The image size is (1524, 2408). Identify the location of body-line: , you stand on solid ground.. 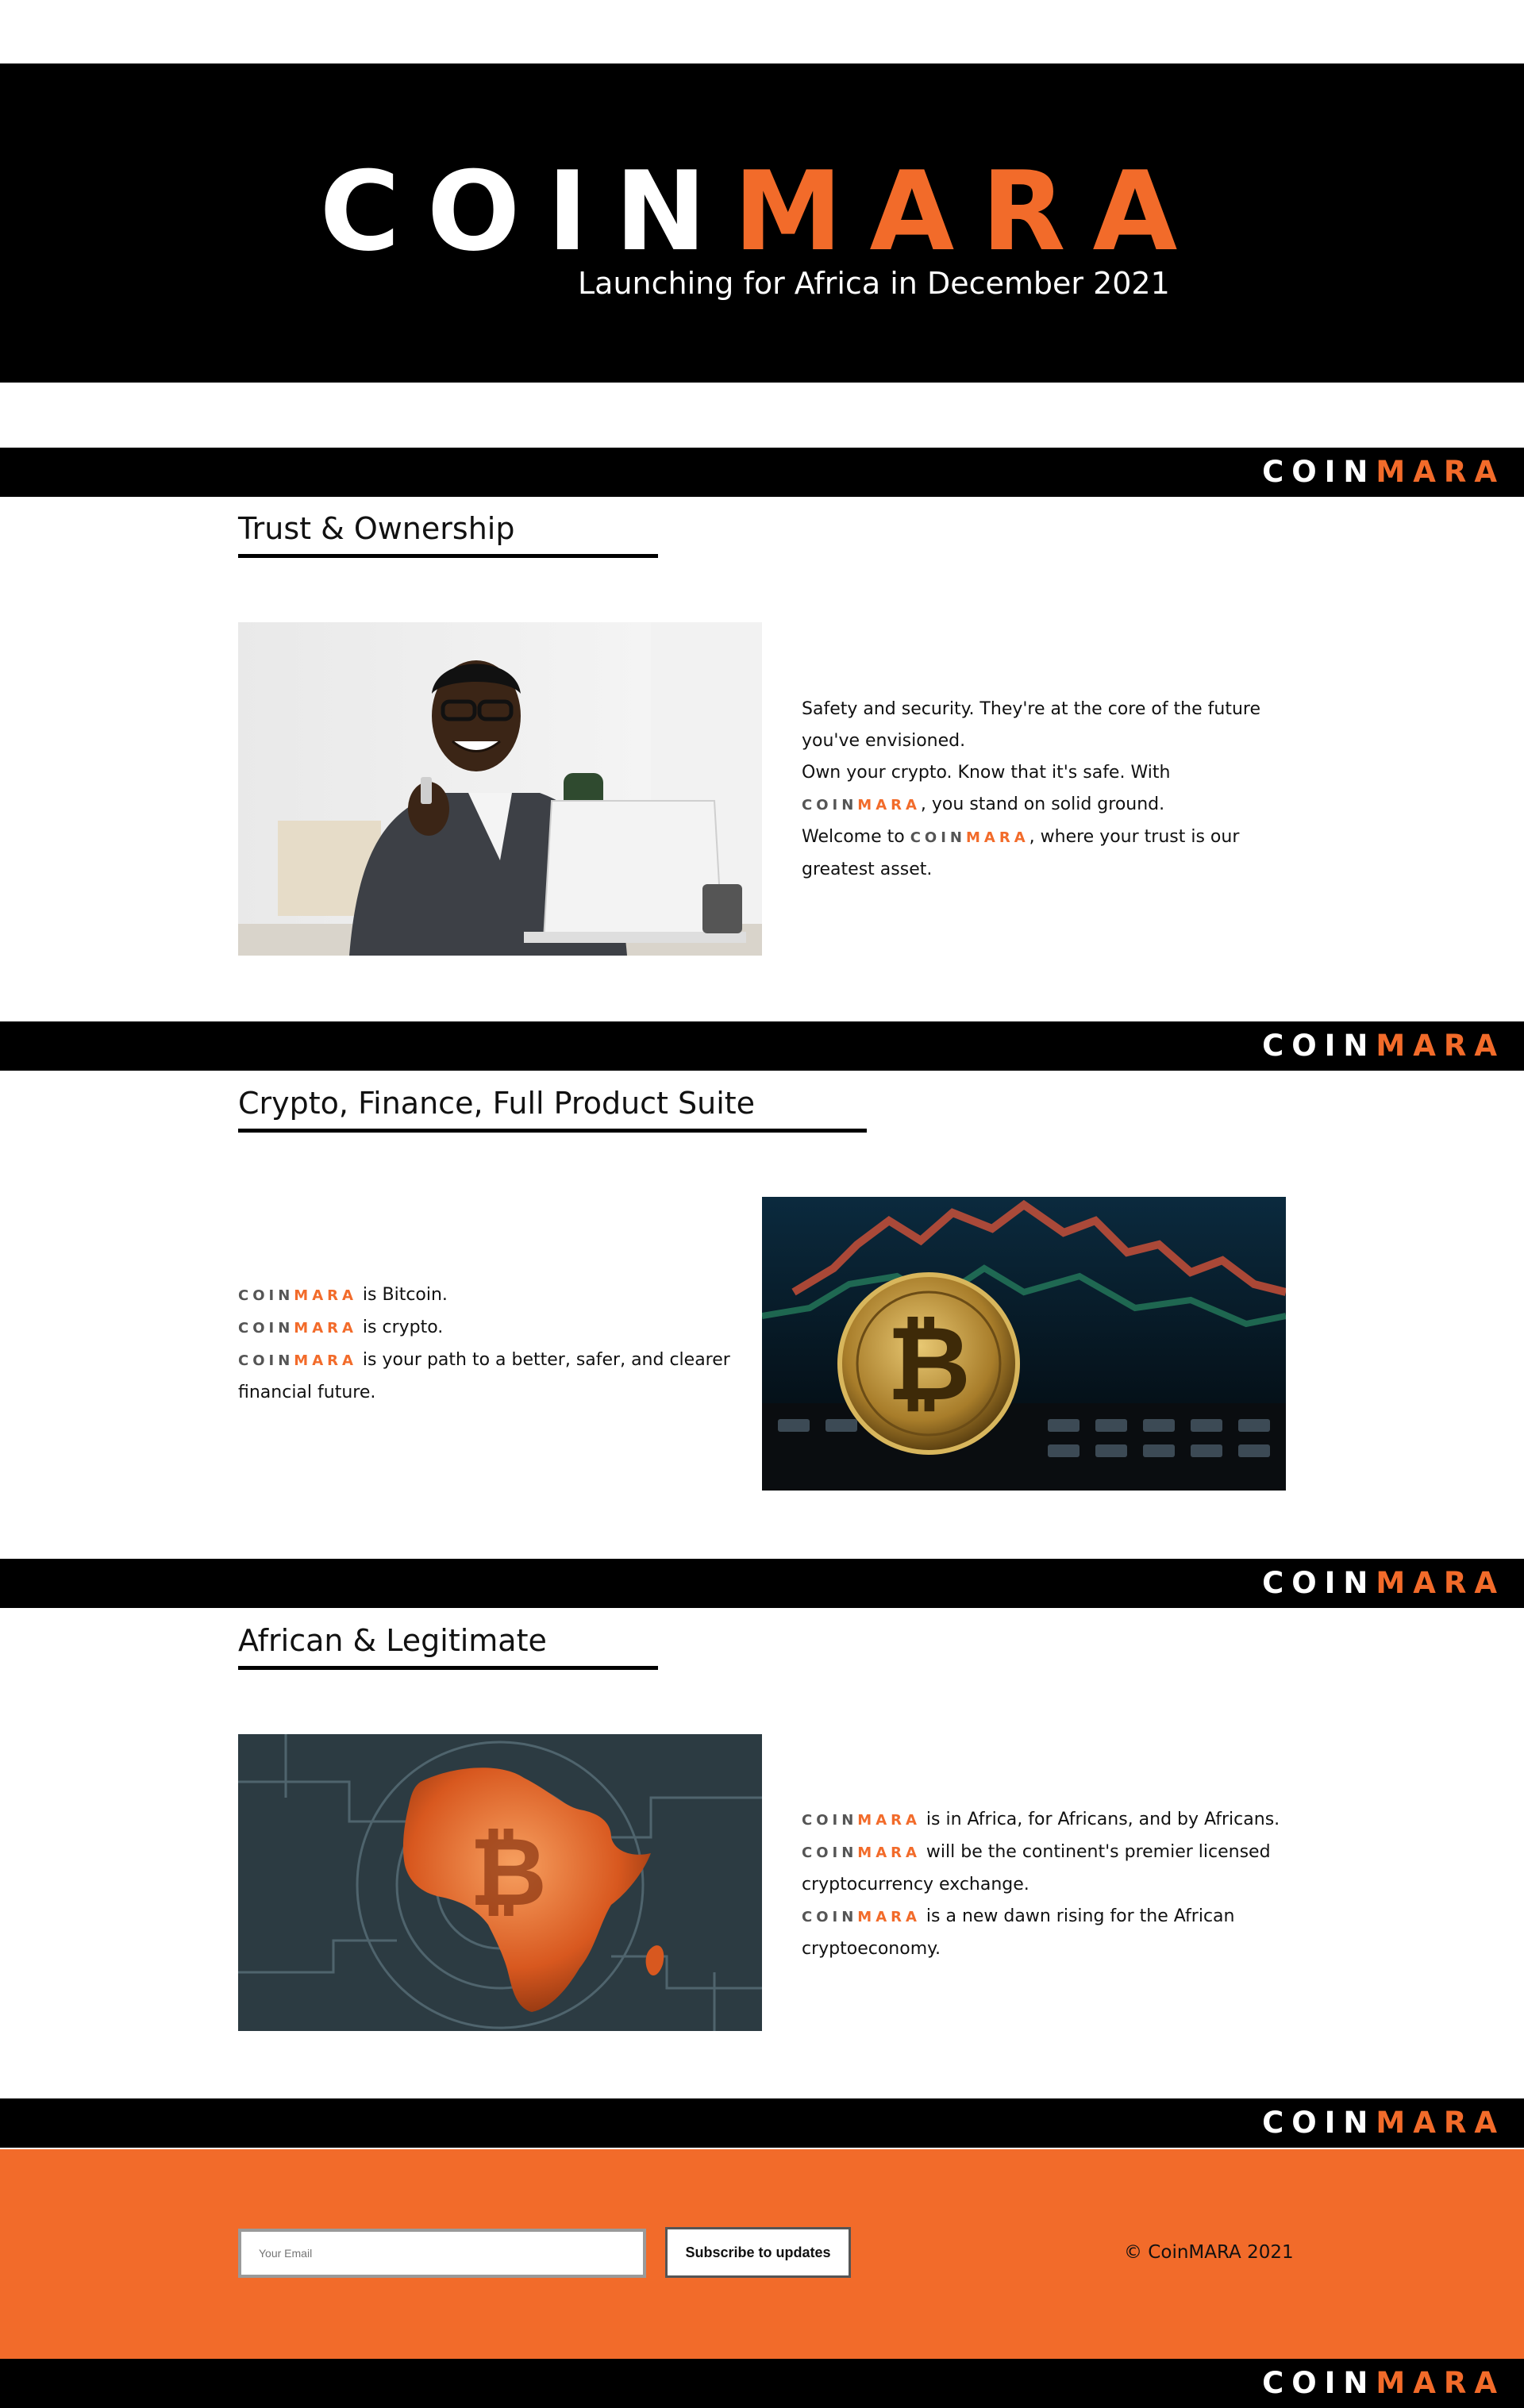
(1042, 804).